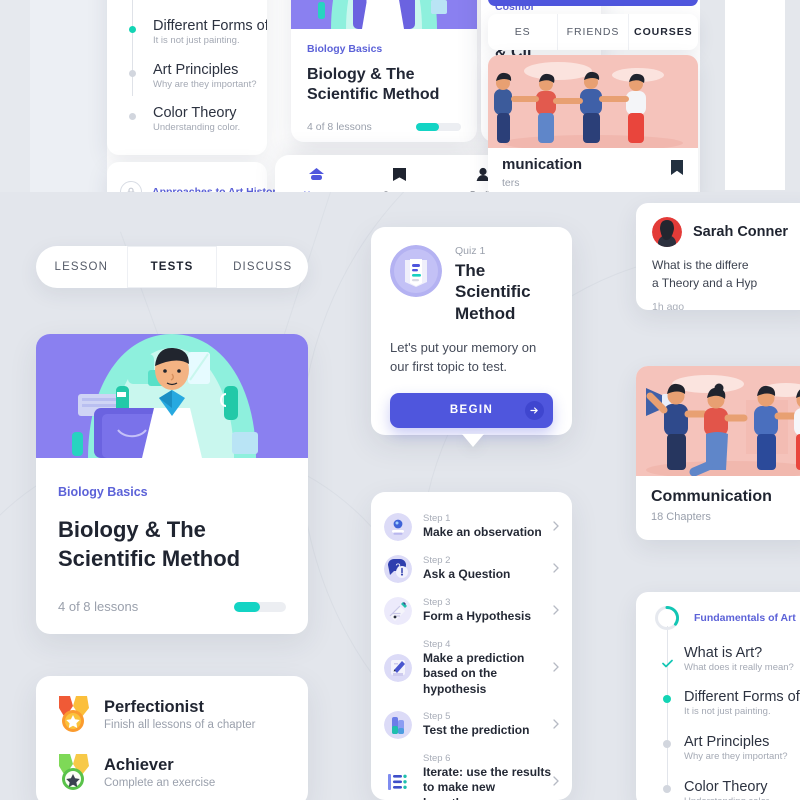 Image resolution: width=800 pixels, height=800 pixels. I want to click on course-lessons-count: 4 of 8 lessons, so click(98, 607).